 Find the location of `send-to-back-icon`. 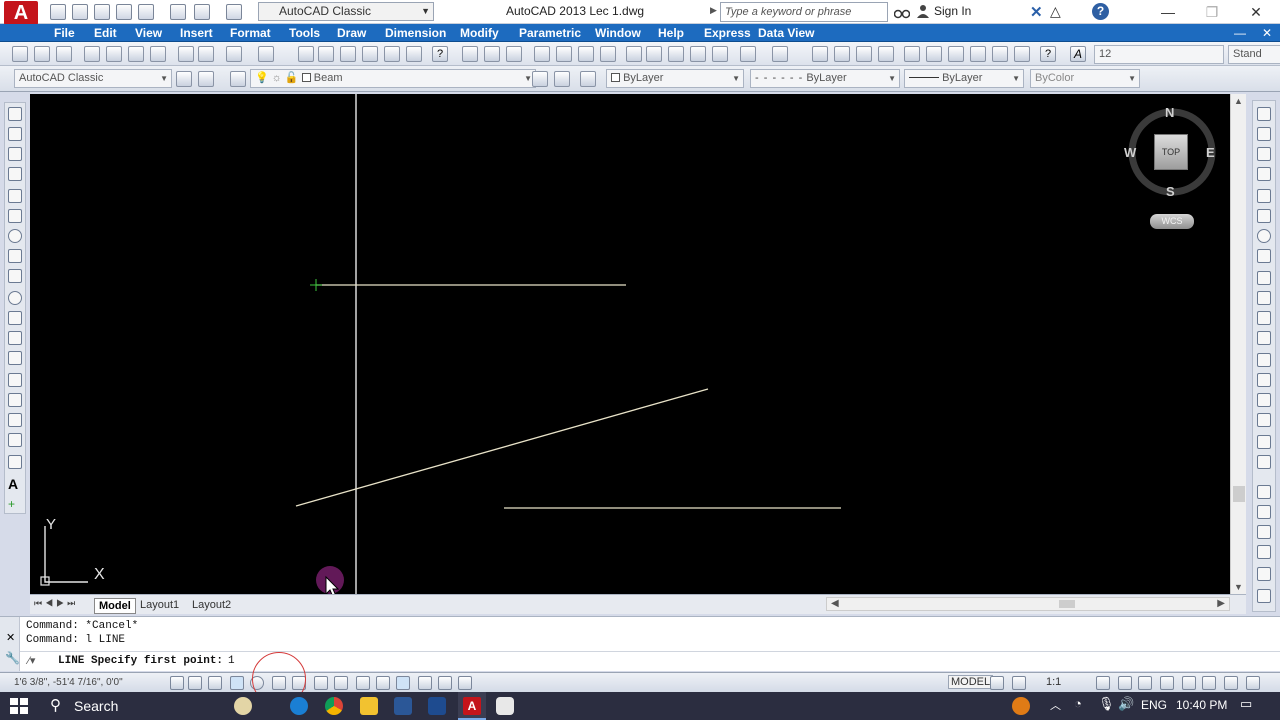

send-to-back-icon is located at coordinates (1264, 532).